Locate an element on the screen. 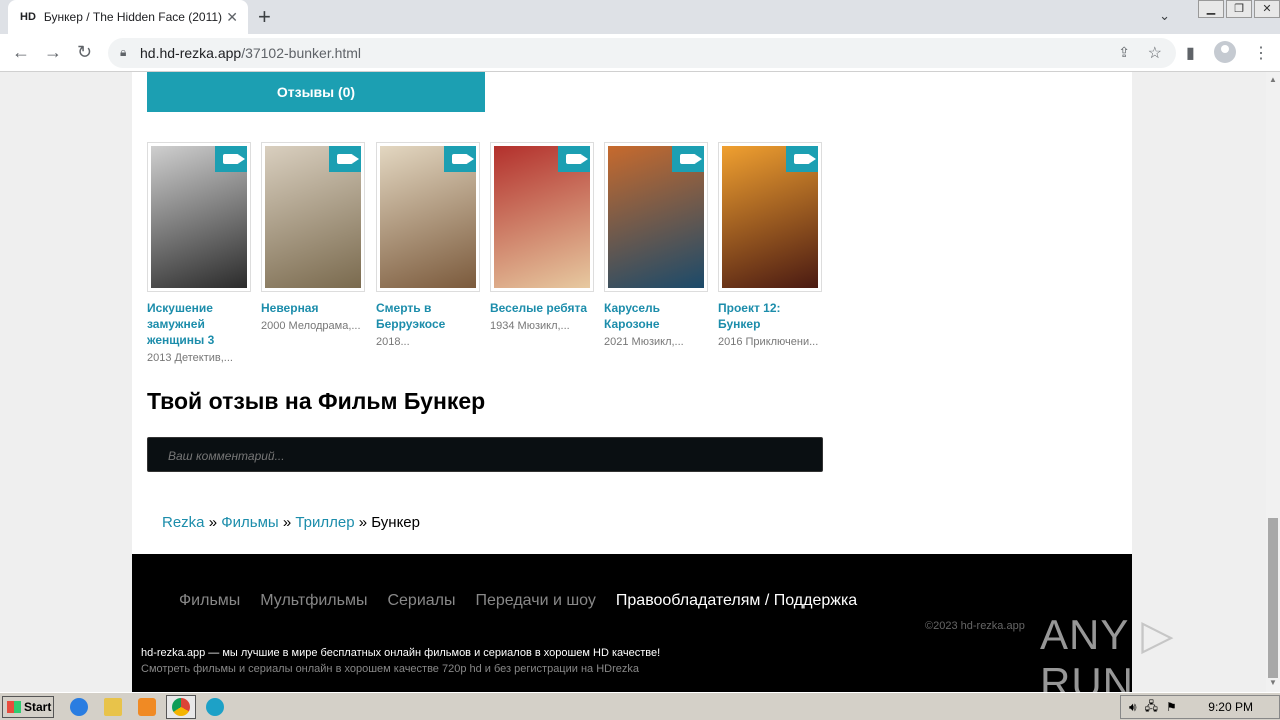 The width and height of the screenshot is (1280, 720). breadcrumb-films: Фильмы is located at coordinates (249, 522).